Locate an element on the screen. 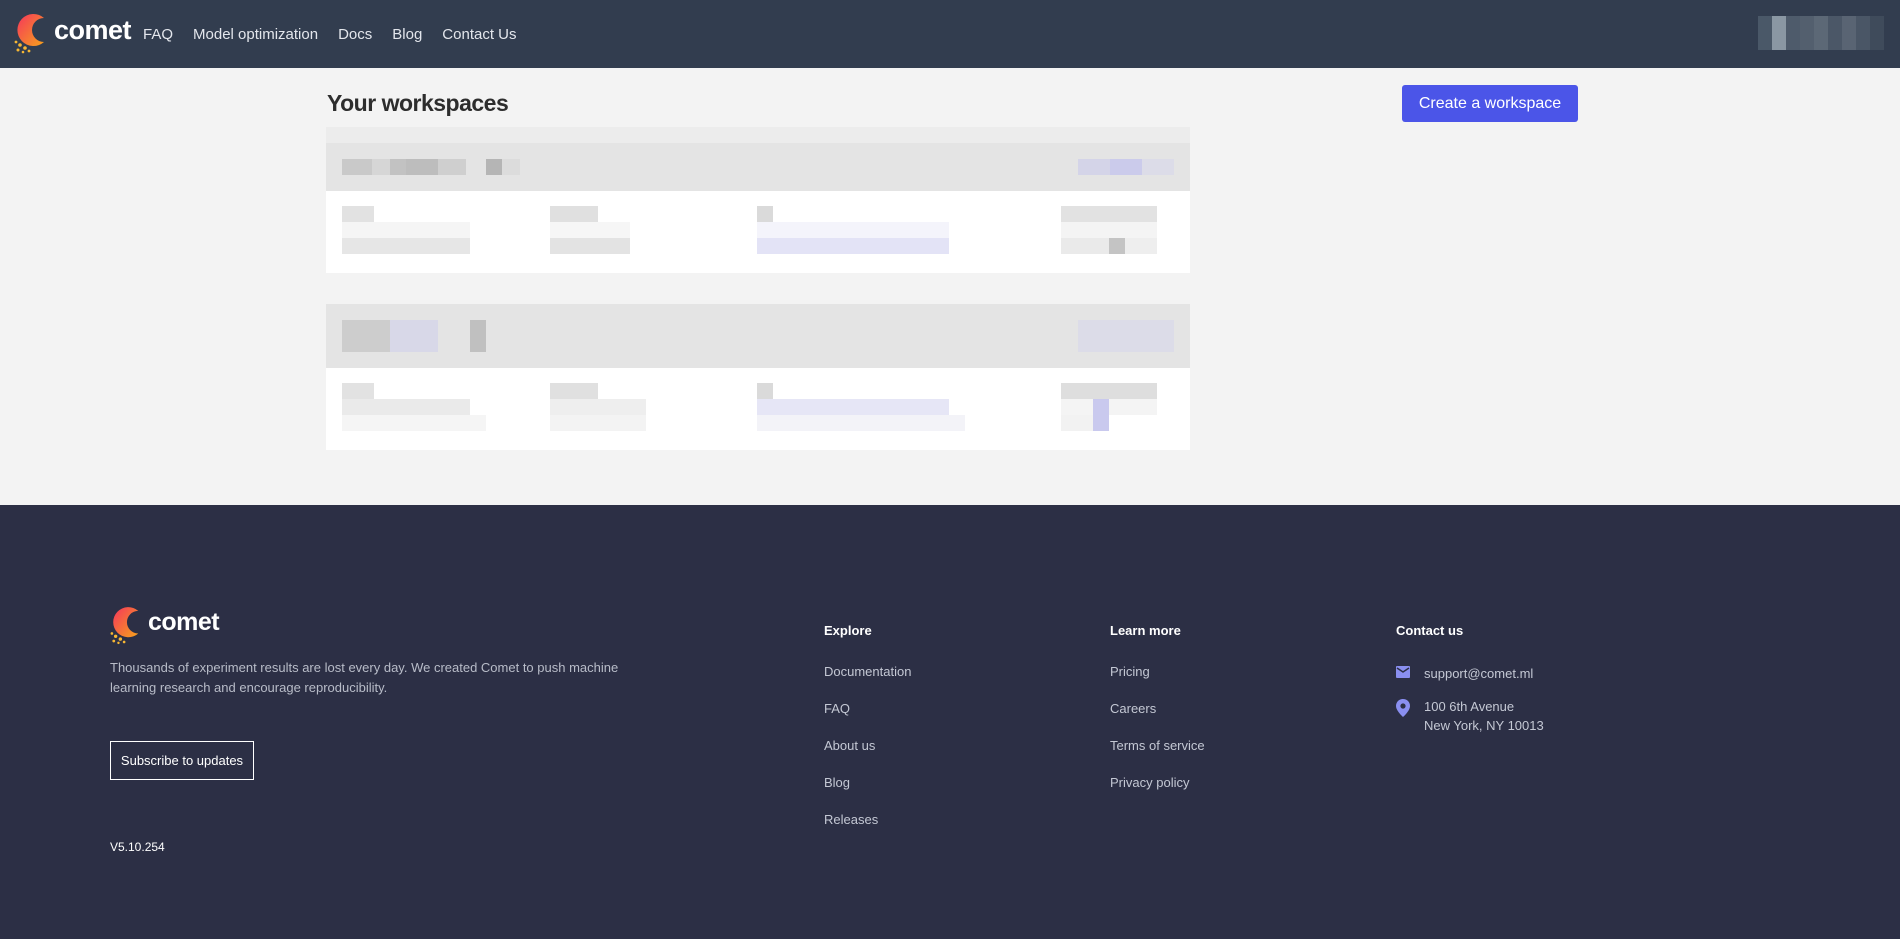  footer-link-terms-of-service: Terms of service is located at coordinates (1157, 745).